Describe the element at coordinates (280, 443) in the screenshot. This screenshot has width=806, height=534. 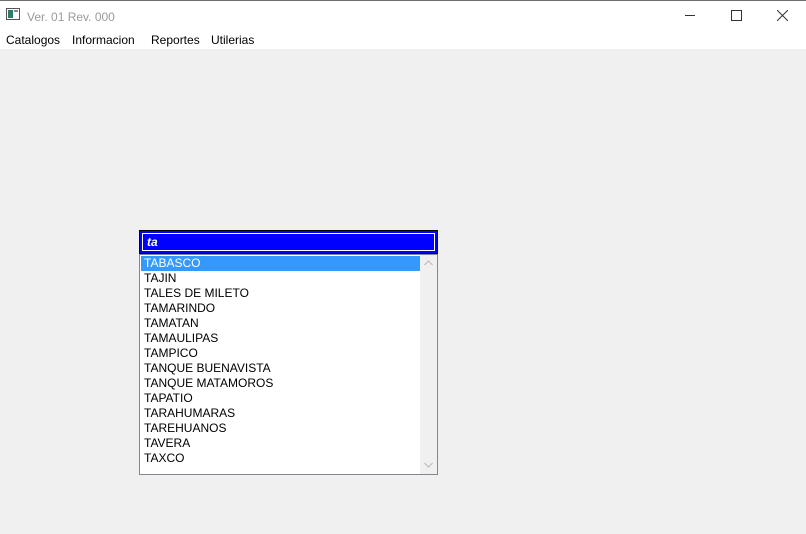
I see `list-item: TAVERA` at that location.